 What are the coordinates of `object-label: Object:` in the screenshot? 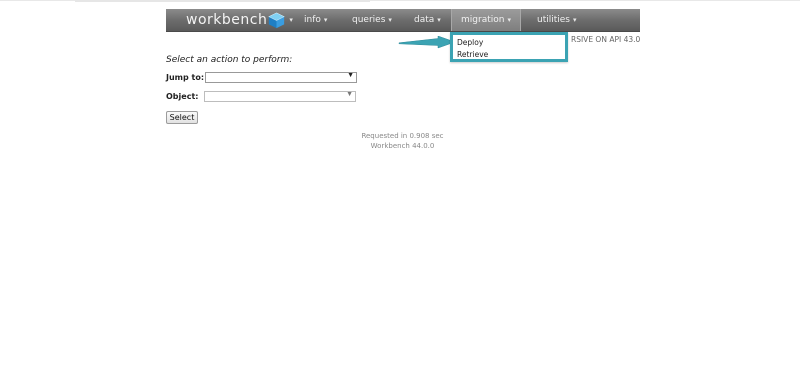 It's located at (182, 96).